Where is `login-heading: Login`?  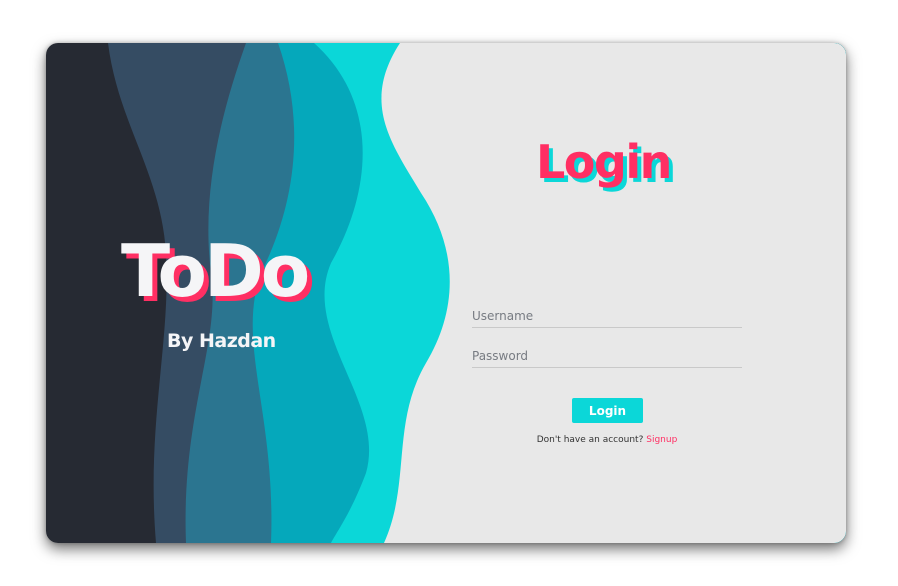 login-heading: Login is located at coordinates (604, 162).